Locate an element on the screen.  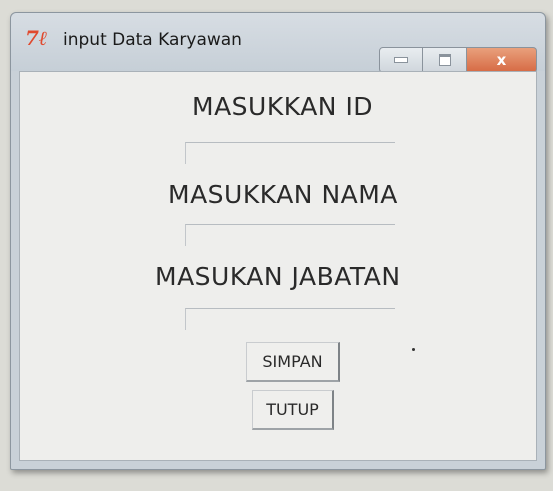
maximize-icon is located at coordinates (444, 60).